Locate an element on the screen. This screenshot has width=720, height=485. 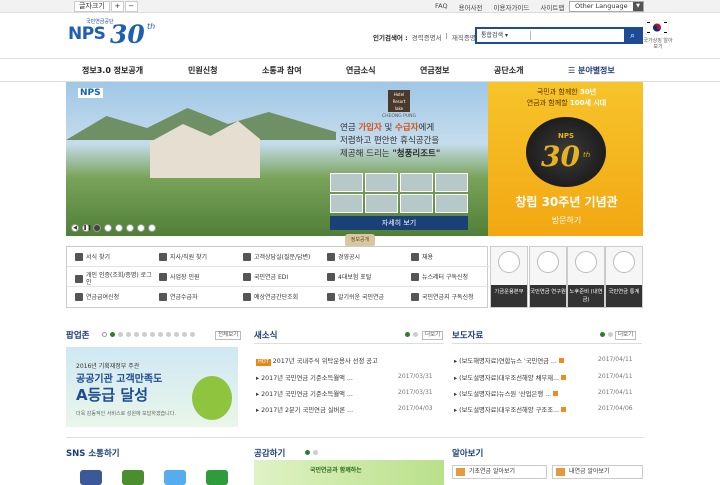
quick-item-forms: 서식 찾기 is located at coordinates (92, 256).